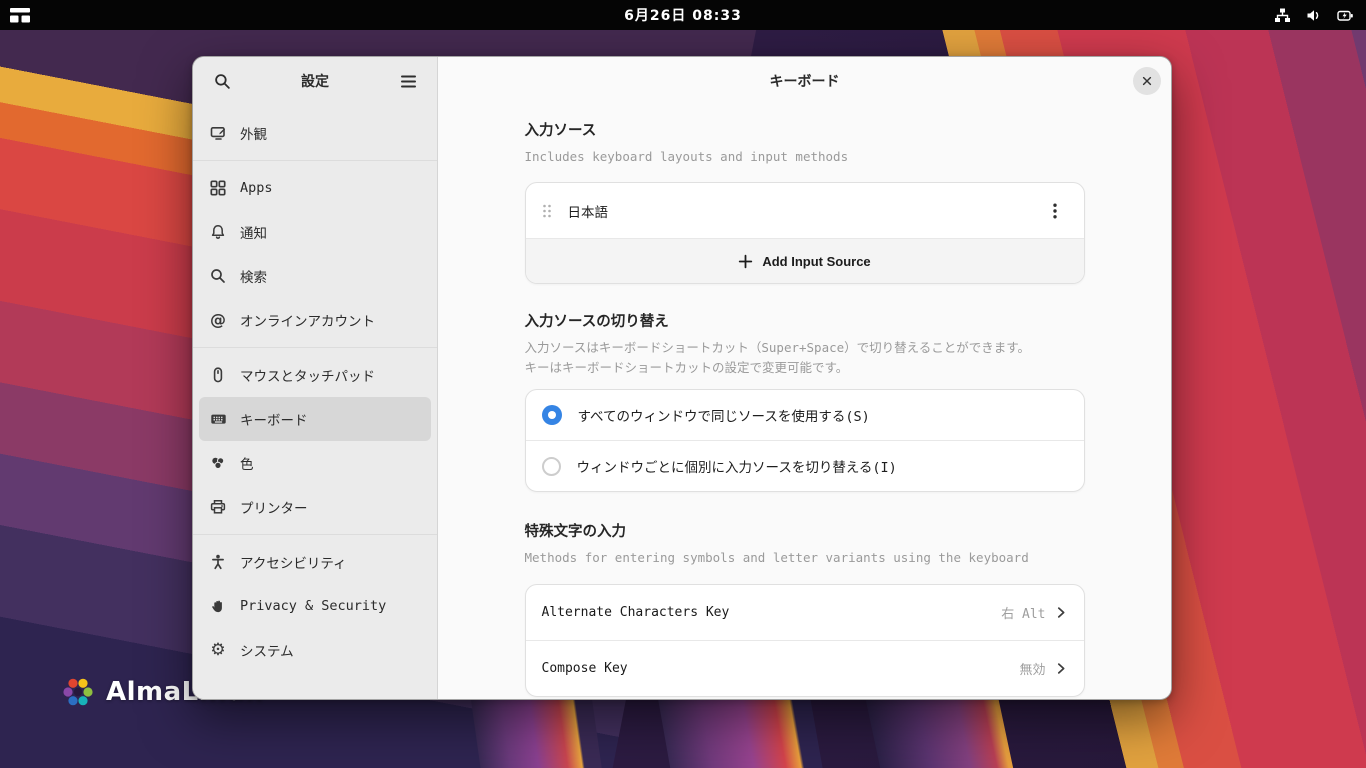 The width and height of the screenshot is (1366, 768). I want to click on sidebar-item-label: アクセシビリティ, so click(293, 564).